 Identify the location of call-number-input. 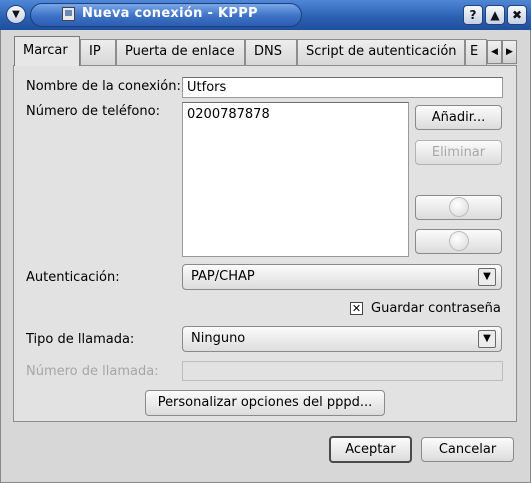
(342, 371).